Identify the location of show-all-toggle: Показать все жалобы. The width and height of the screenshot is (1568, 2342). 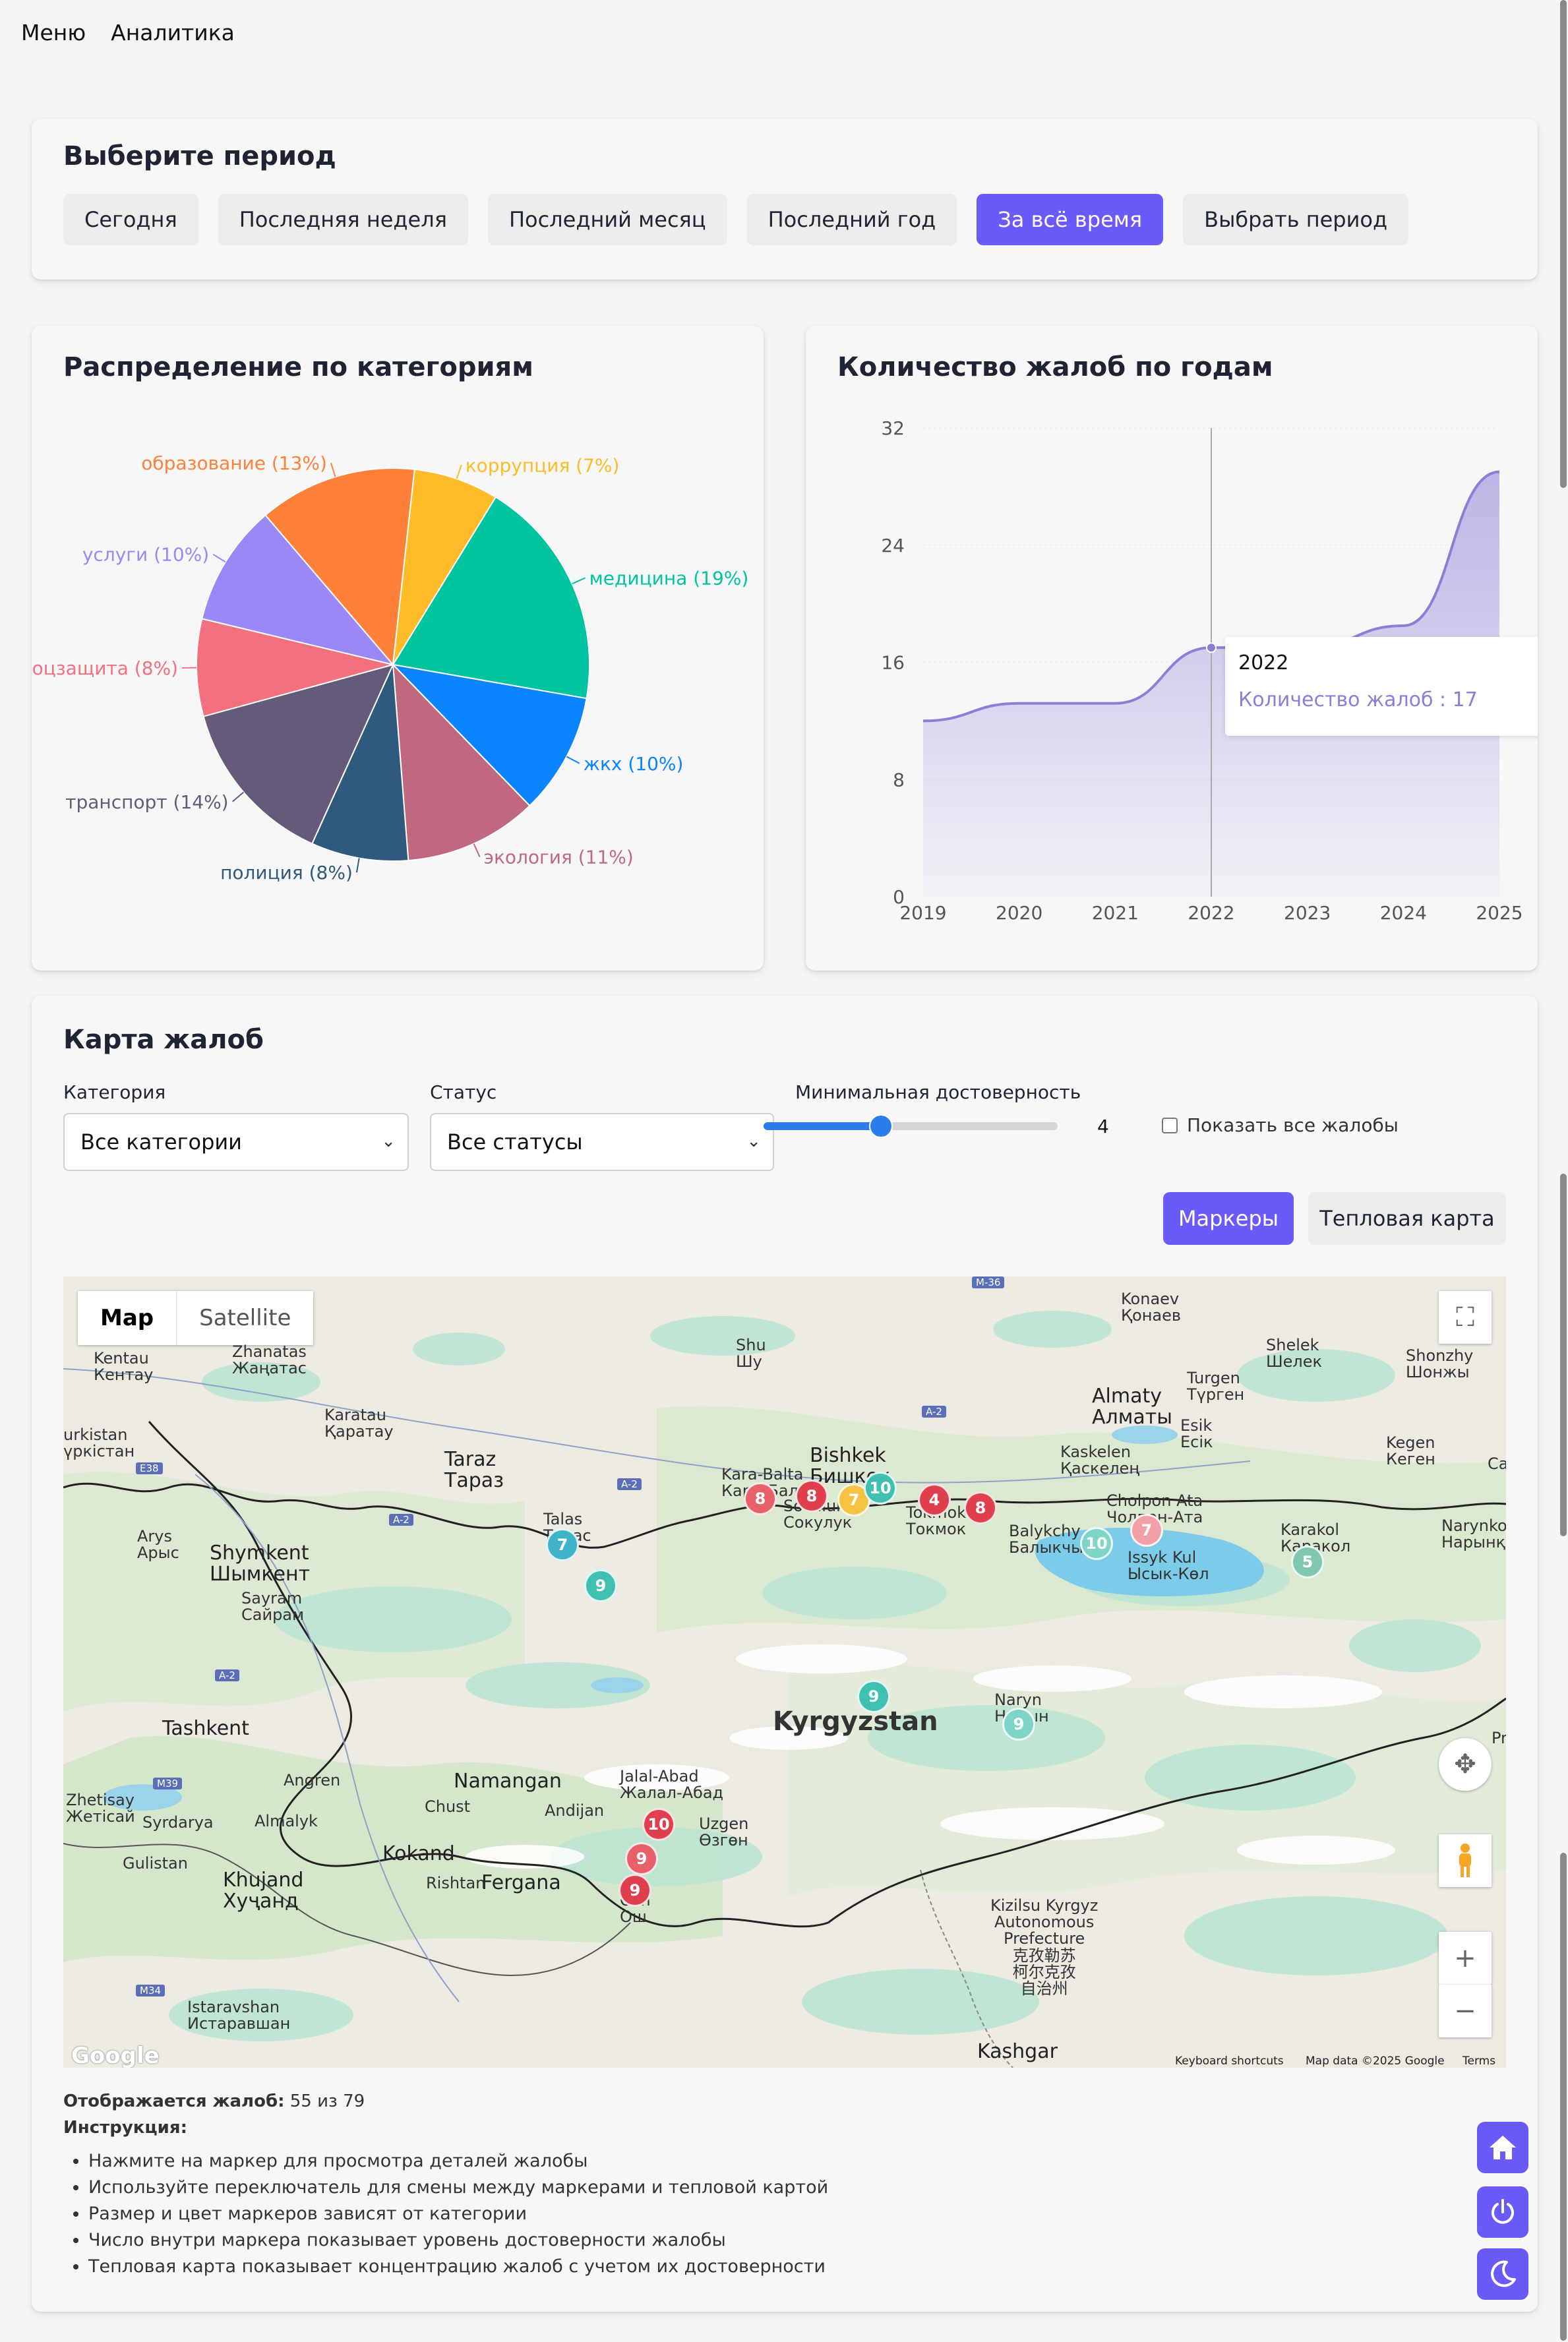
(1280, 1125).